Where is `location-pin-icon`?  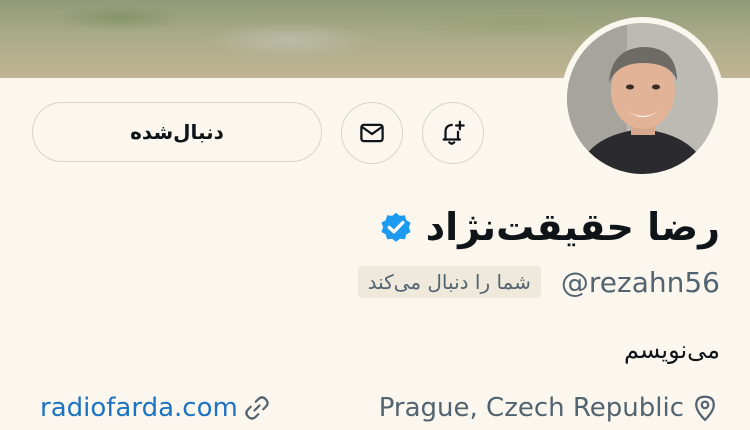
location-pin-icon is located at coordinates (705, 408).